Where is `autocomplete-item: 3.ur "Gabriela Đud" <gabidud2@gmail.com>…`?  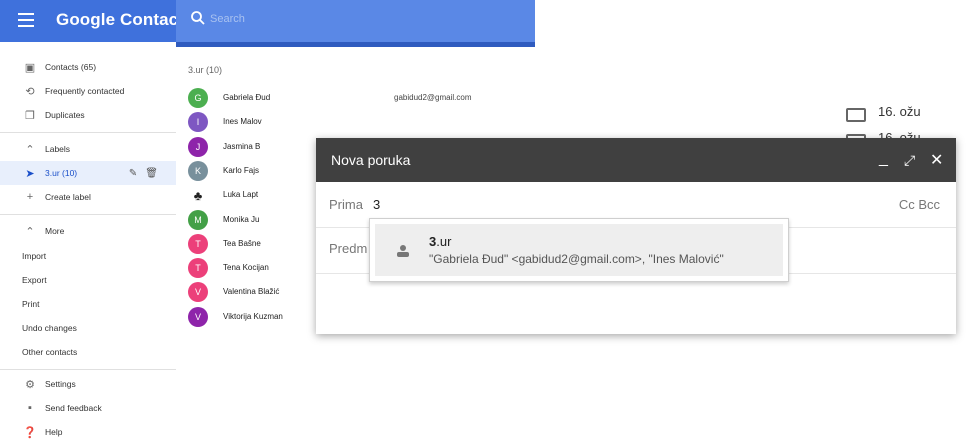 autocomplete-item: 3.ur "Gabriela Đud" <gabidud2@gmail.com>… is located at coordinates (579, 250).